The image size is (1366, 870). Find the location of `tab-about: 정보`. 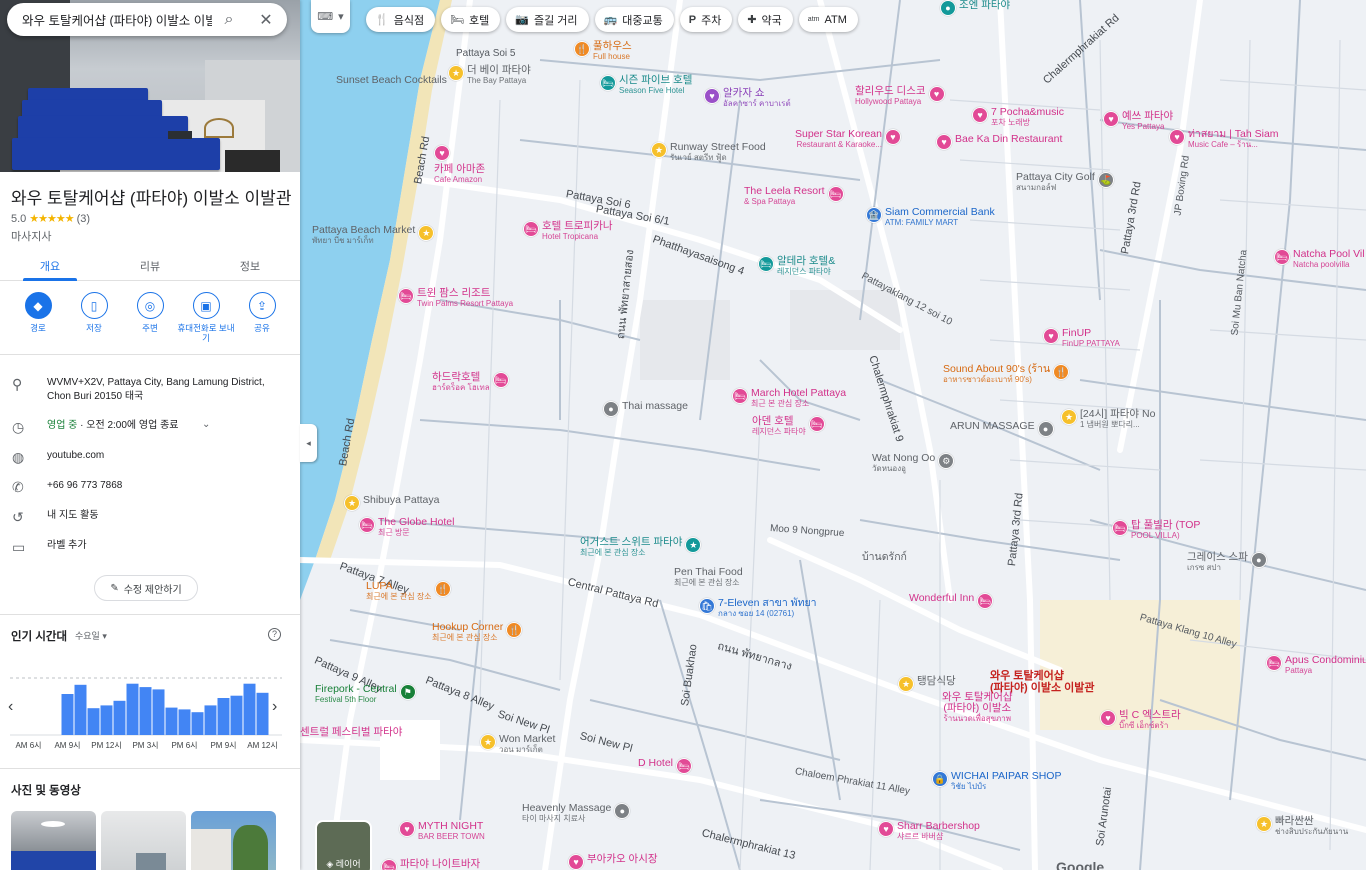

tab-about: 정보 is located at coordinates (250, 265).